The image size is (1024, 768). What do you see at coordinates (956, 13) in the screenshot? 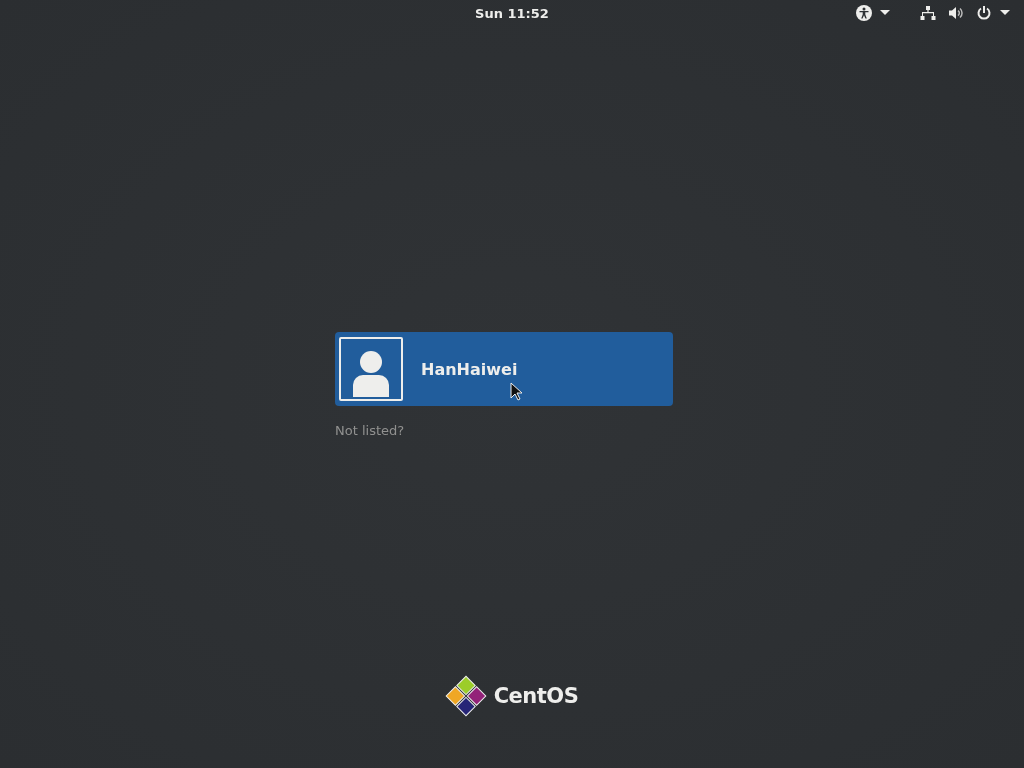
I see `speaker-icon` at bounding box center [956, 13].